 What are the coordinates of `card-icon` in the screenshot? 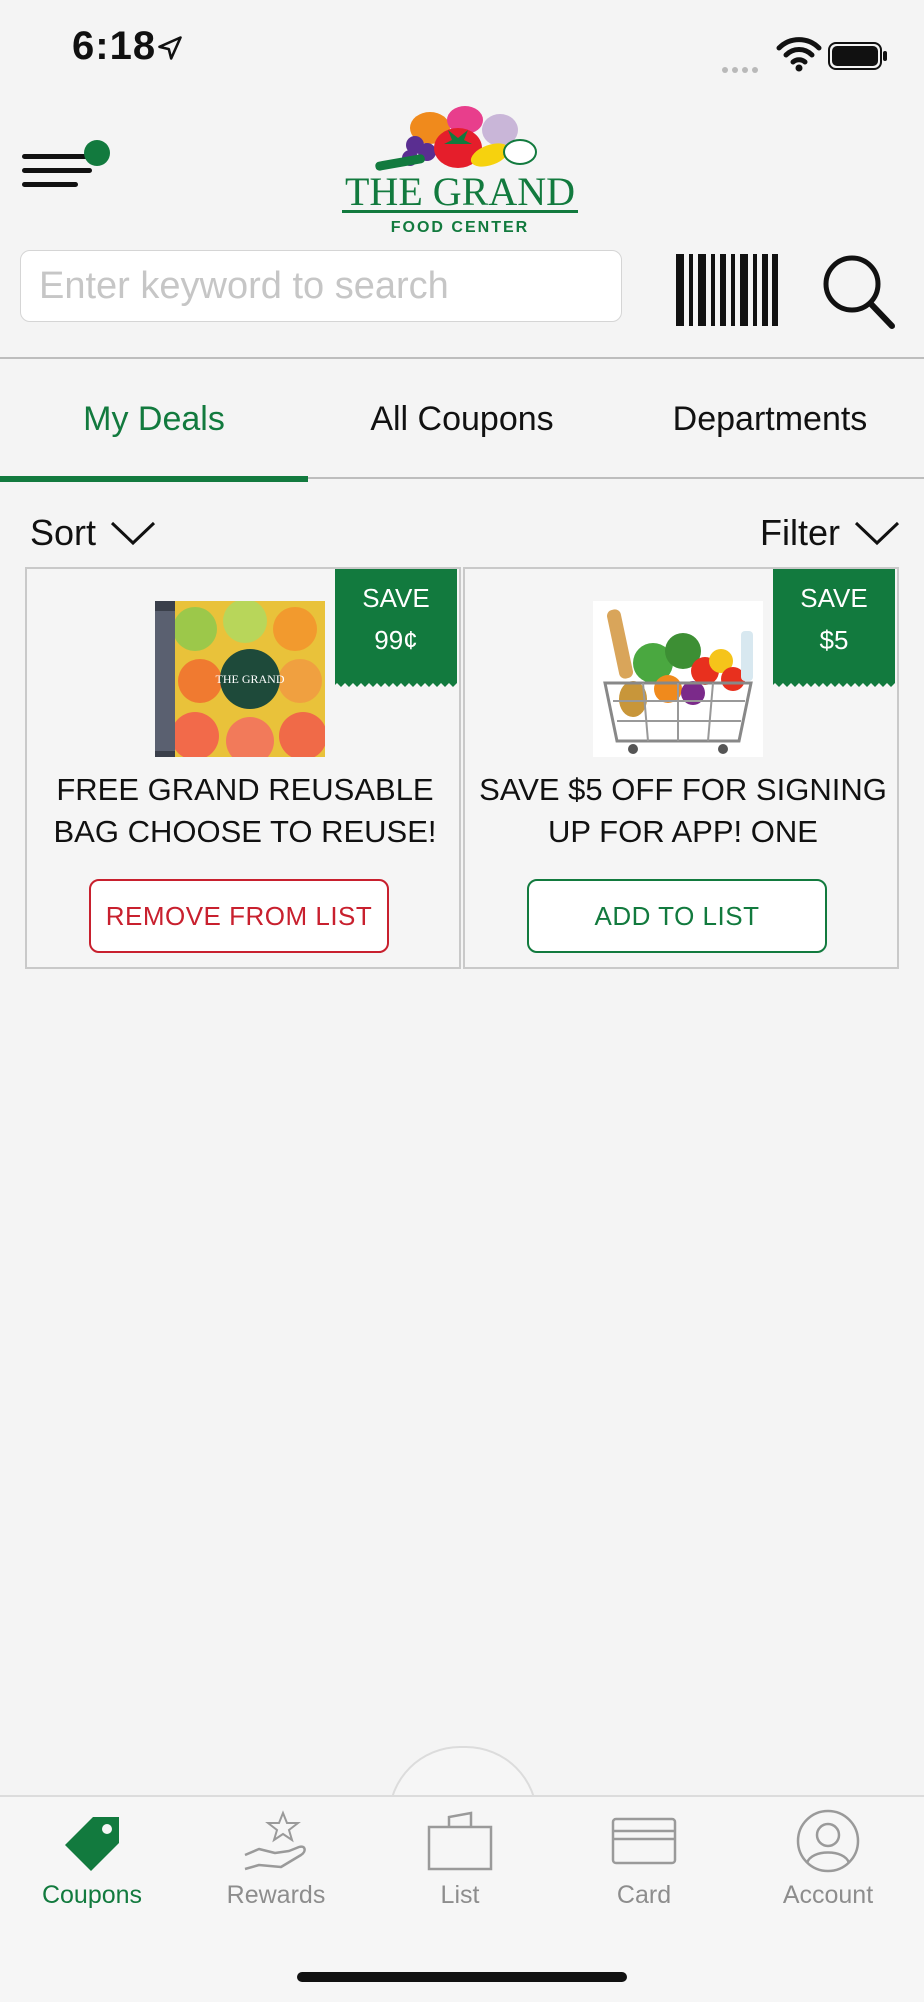 It's located at (644, 1841).